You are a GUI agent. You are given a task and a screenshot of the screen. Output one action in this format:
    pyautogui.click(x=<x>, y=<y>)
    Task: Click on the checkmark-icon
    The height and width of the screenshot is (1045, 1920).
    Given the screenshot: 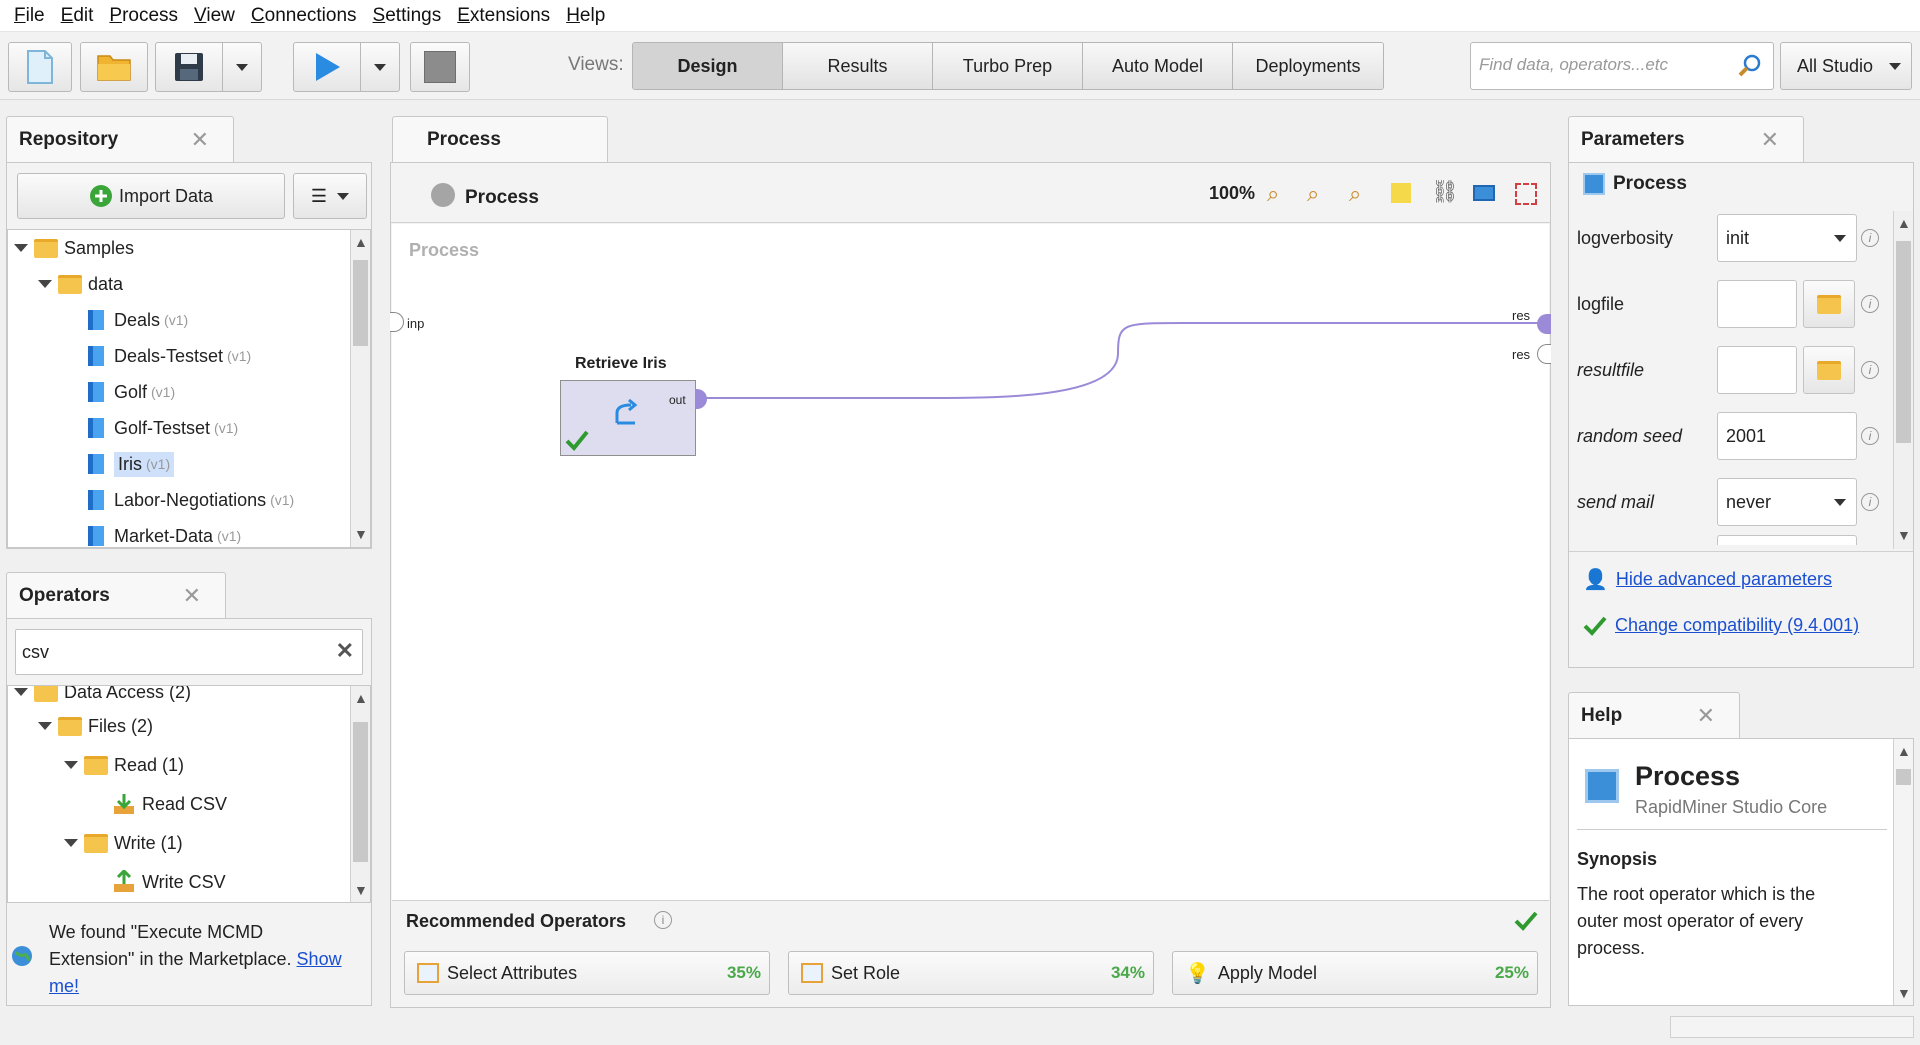 What is the action you would take?
    pyautogui.click(x=1526, y=921)
    